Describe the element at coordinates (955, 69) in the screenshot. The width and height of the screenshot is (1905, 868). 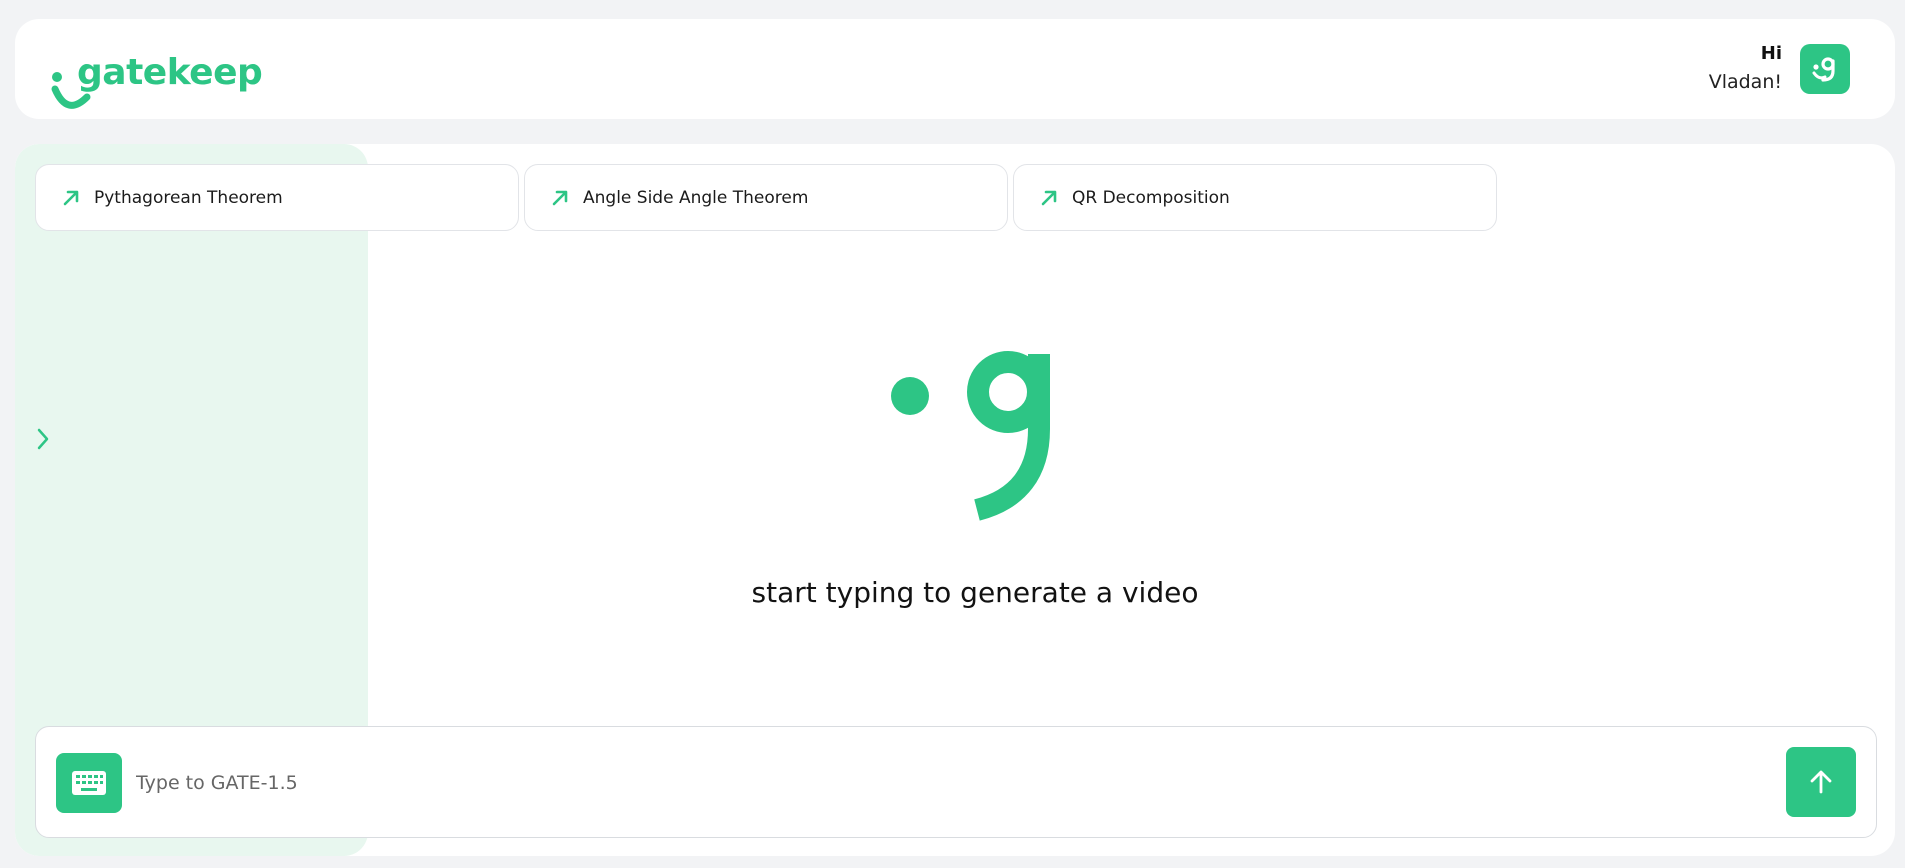
I see `top-header: gatekeep Hi Vladan!` at that location.